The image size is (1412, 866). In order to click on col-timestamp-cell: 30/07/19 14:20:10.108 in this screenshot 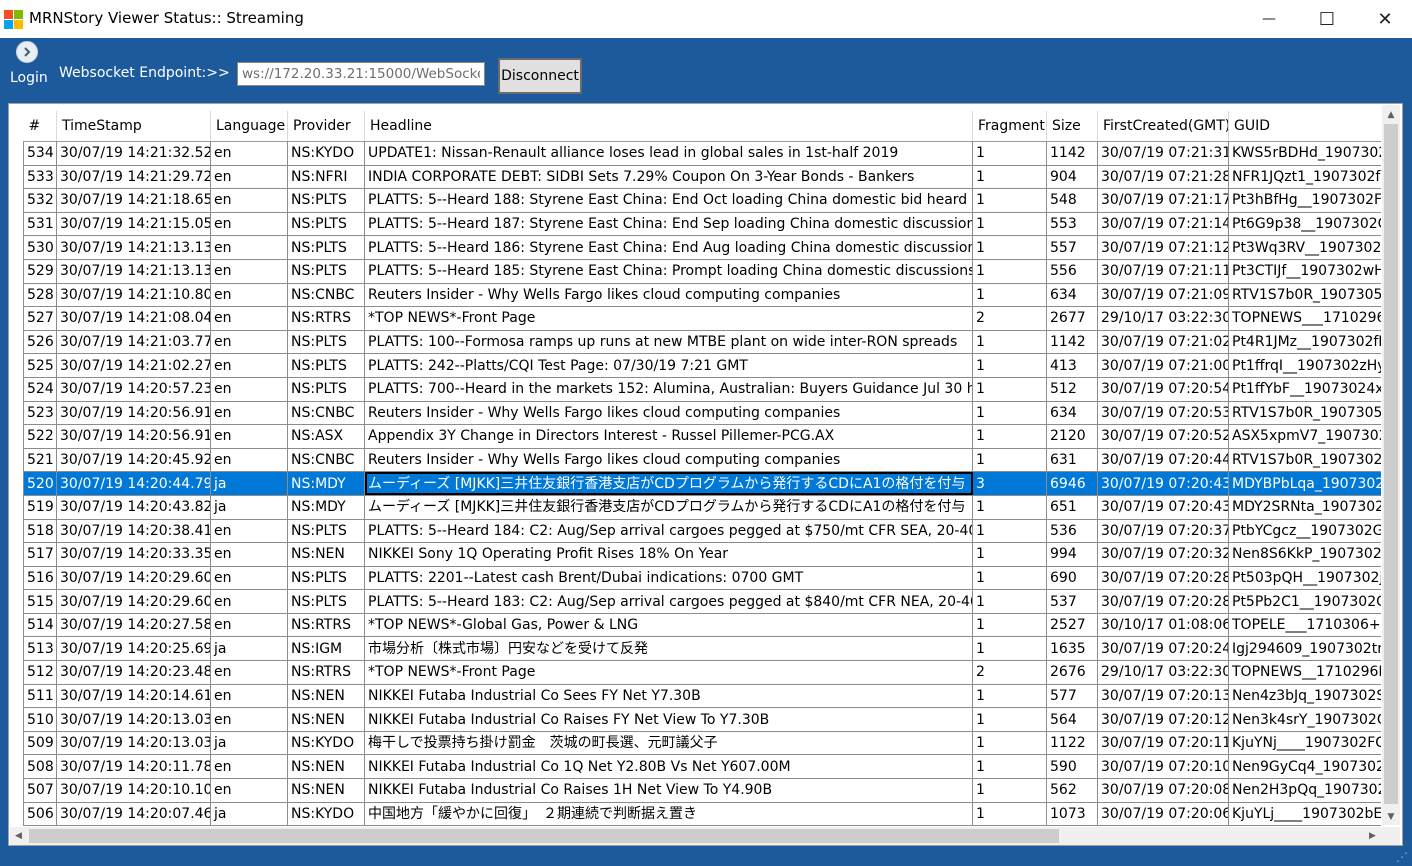, I will do `click(133, 790)`.